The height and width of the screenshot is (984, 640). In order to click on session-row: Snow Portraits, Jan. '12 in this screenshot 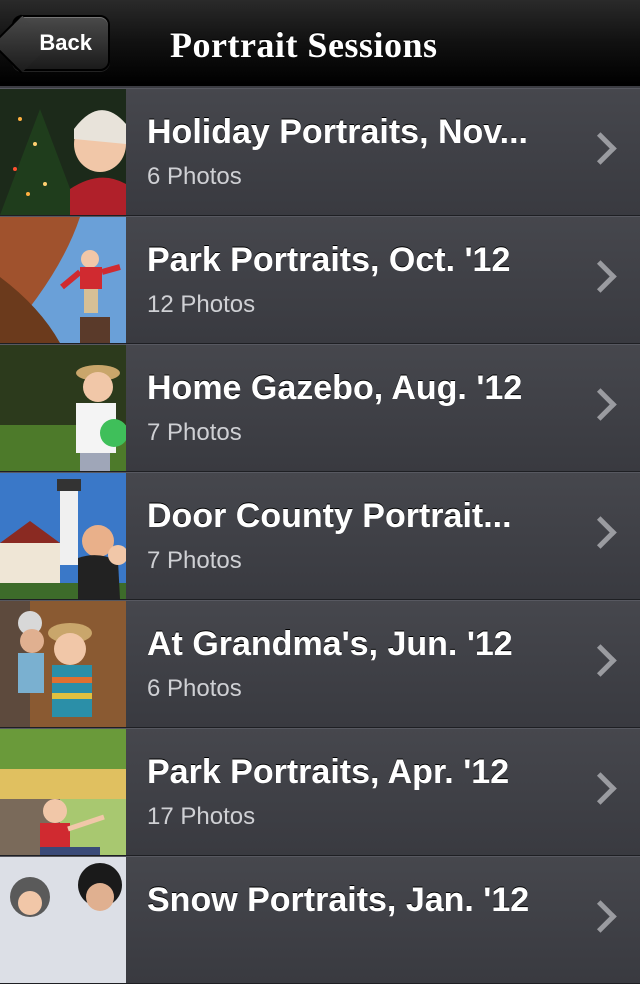, I will do `click(320, 920)`.